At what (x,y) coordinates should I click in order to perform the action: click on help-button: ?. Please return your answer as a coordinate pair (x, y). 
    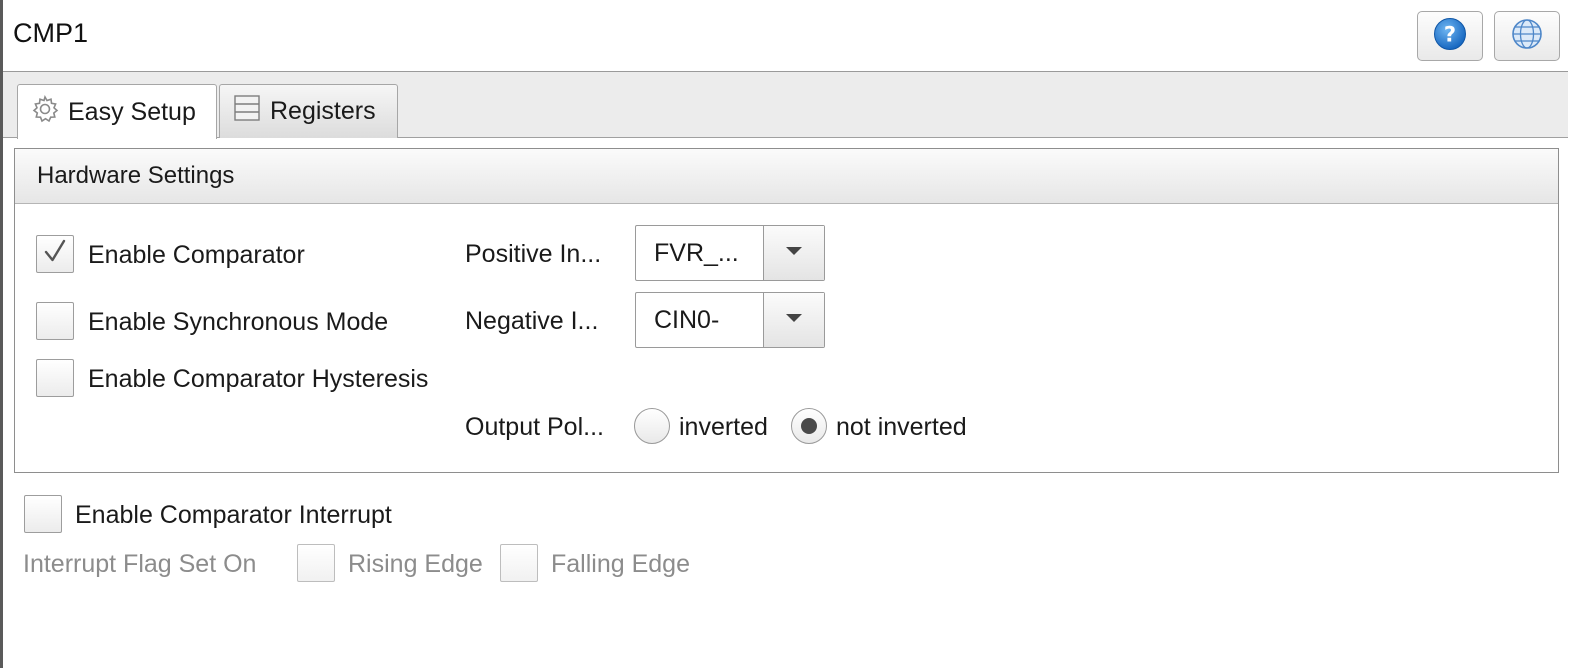
    Looking at the image, I should click on (1450, 36).